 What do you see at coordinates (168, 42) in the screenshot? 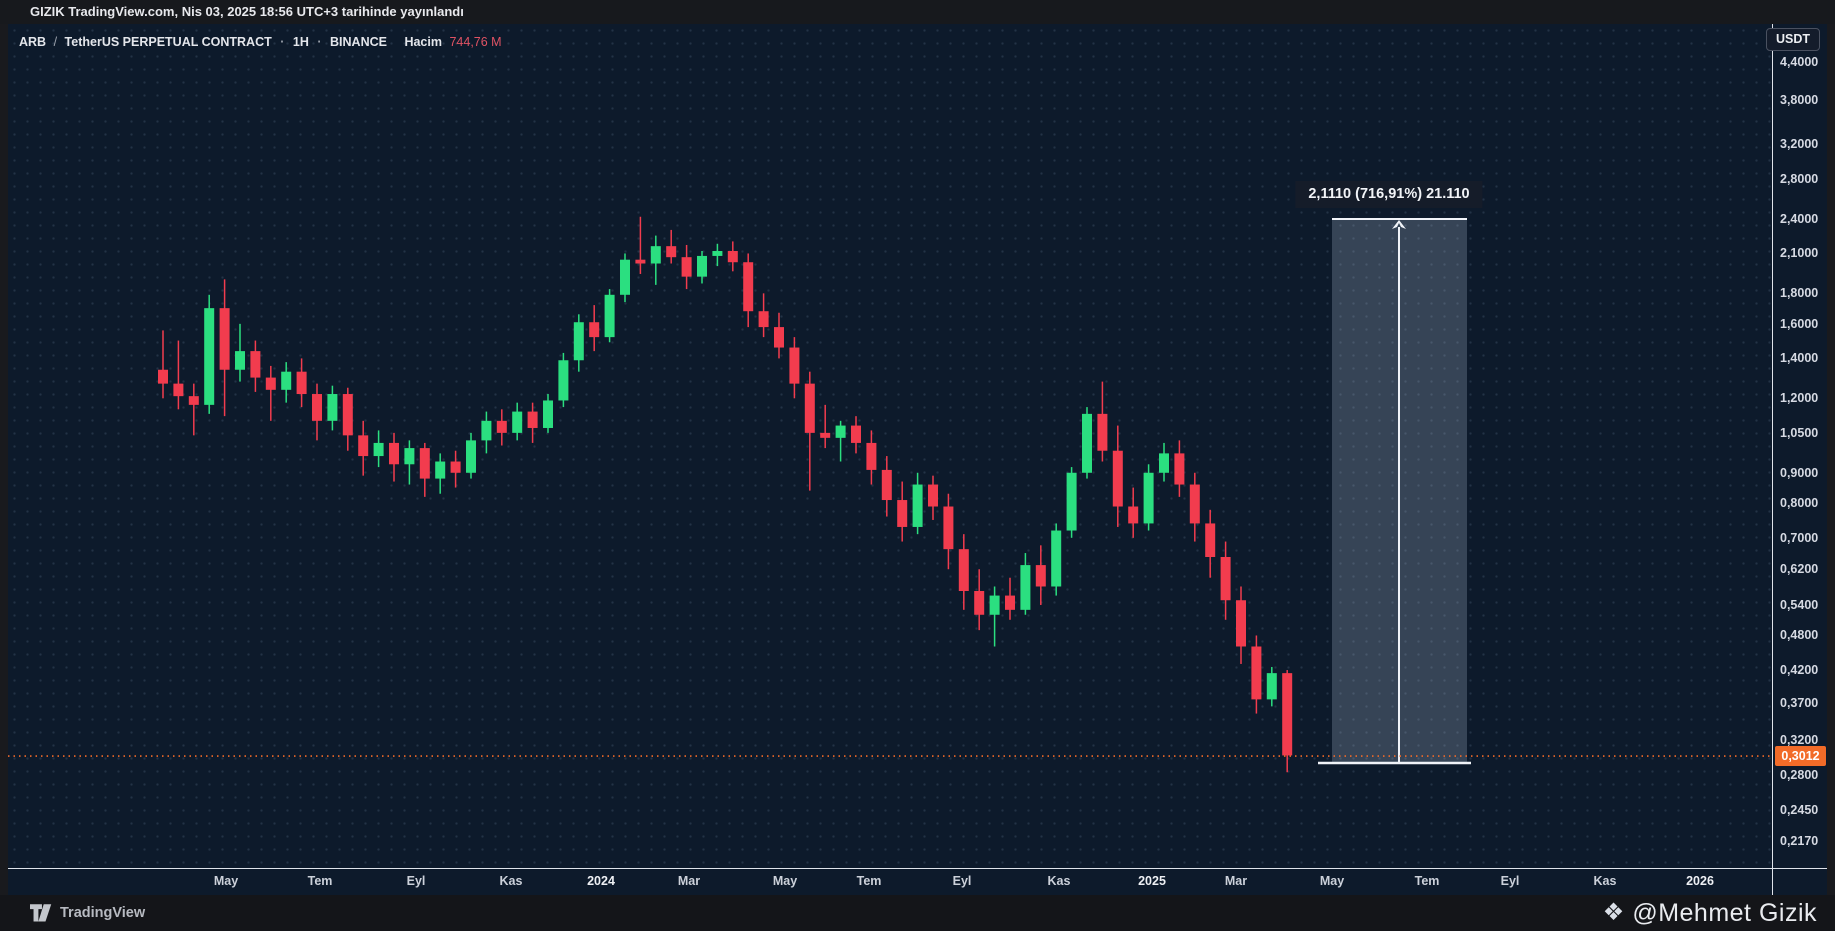
I see `legend-description: TetherUS PERPETUAL CONTRACT` at bounding box center [168, 42].